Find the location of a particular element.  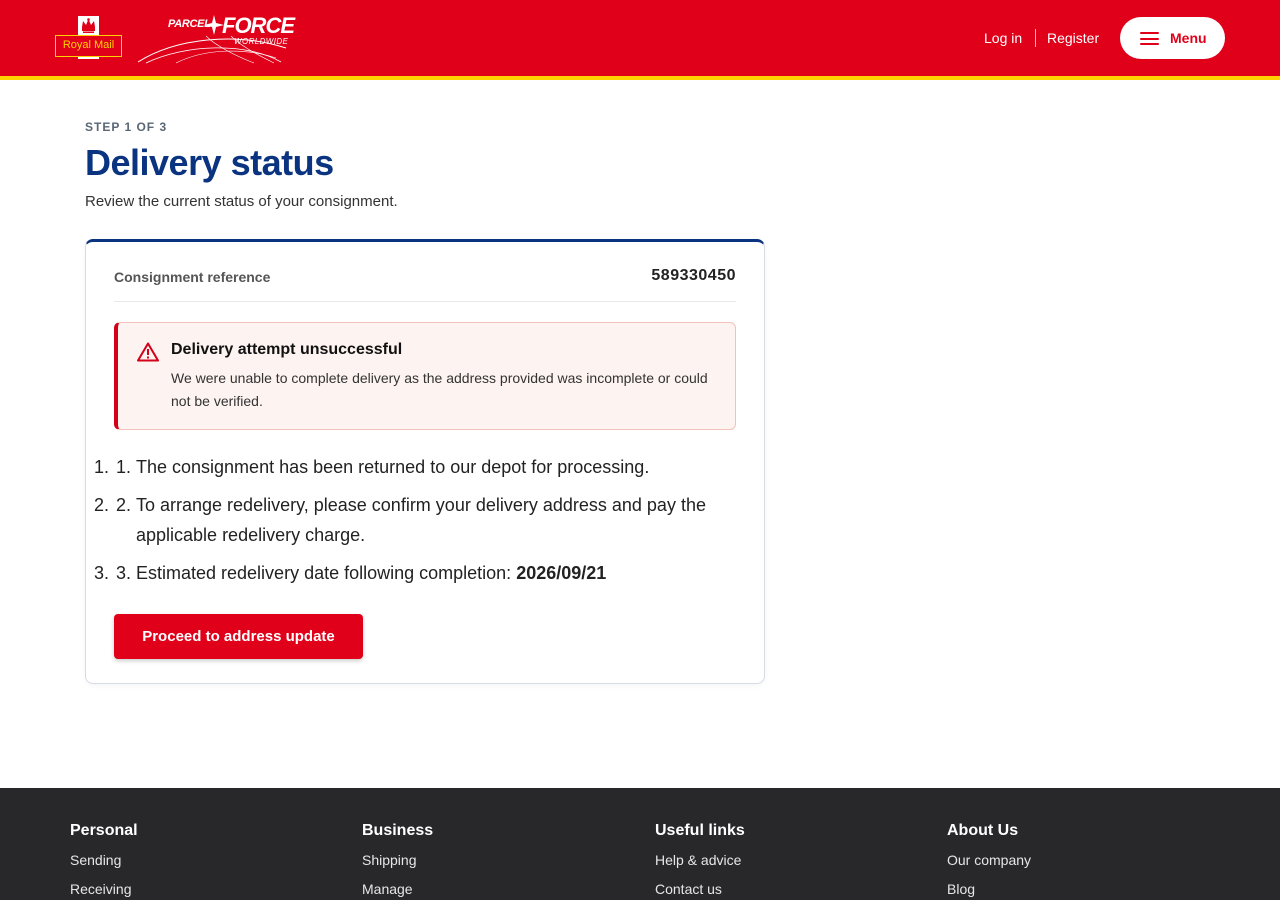

crown-icon is located at coordinates (88, 25).